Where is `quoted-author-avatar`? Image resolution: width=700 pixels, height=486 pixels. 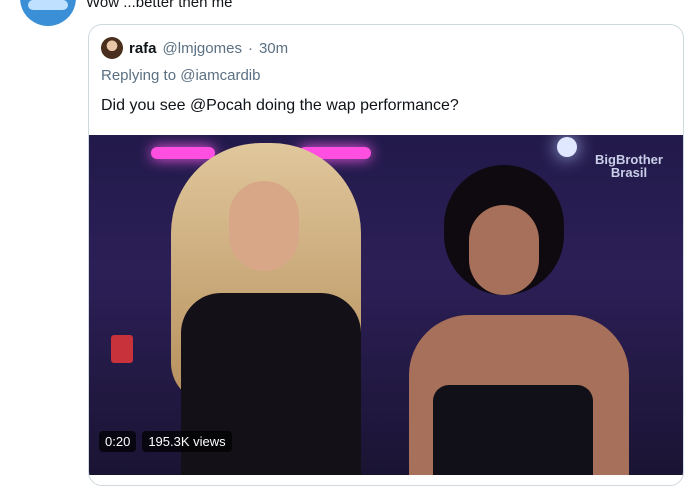 quoted-author-avatar is located at coordinates (112, 48).